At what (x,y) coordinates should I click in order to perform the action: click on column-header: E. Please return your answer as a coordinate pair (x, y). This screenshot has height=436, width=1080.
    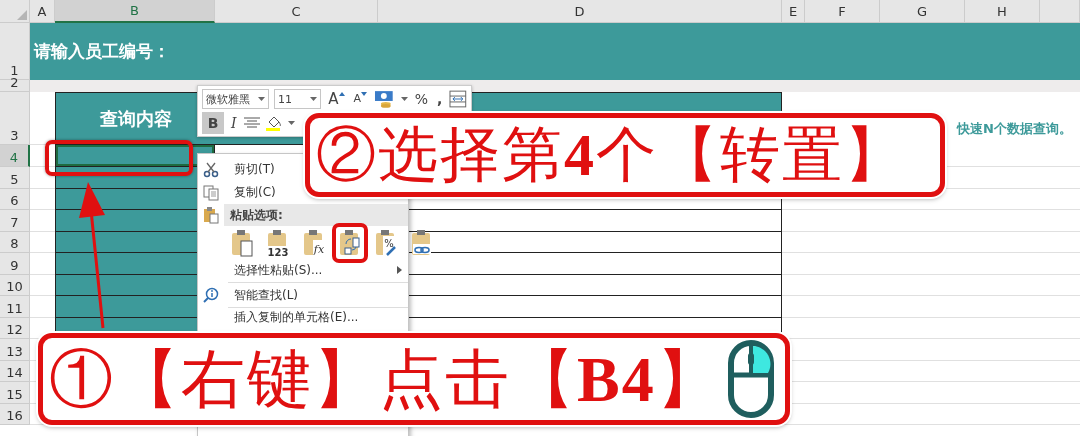
    Looking at the image, I should click on (793, 11).